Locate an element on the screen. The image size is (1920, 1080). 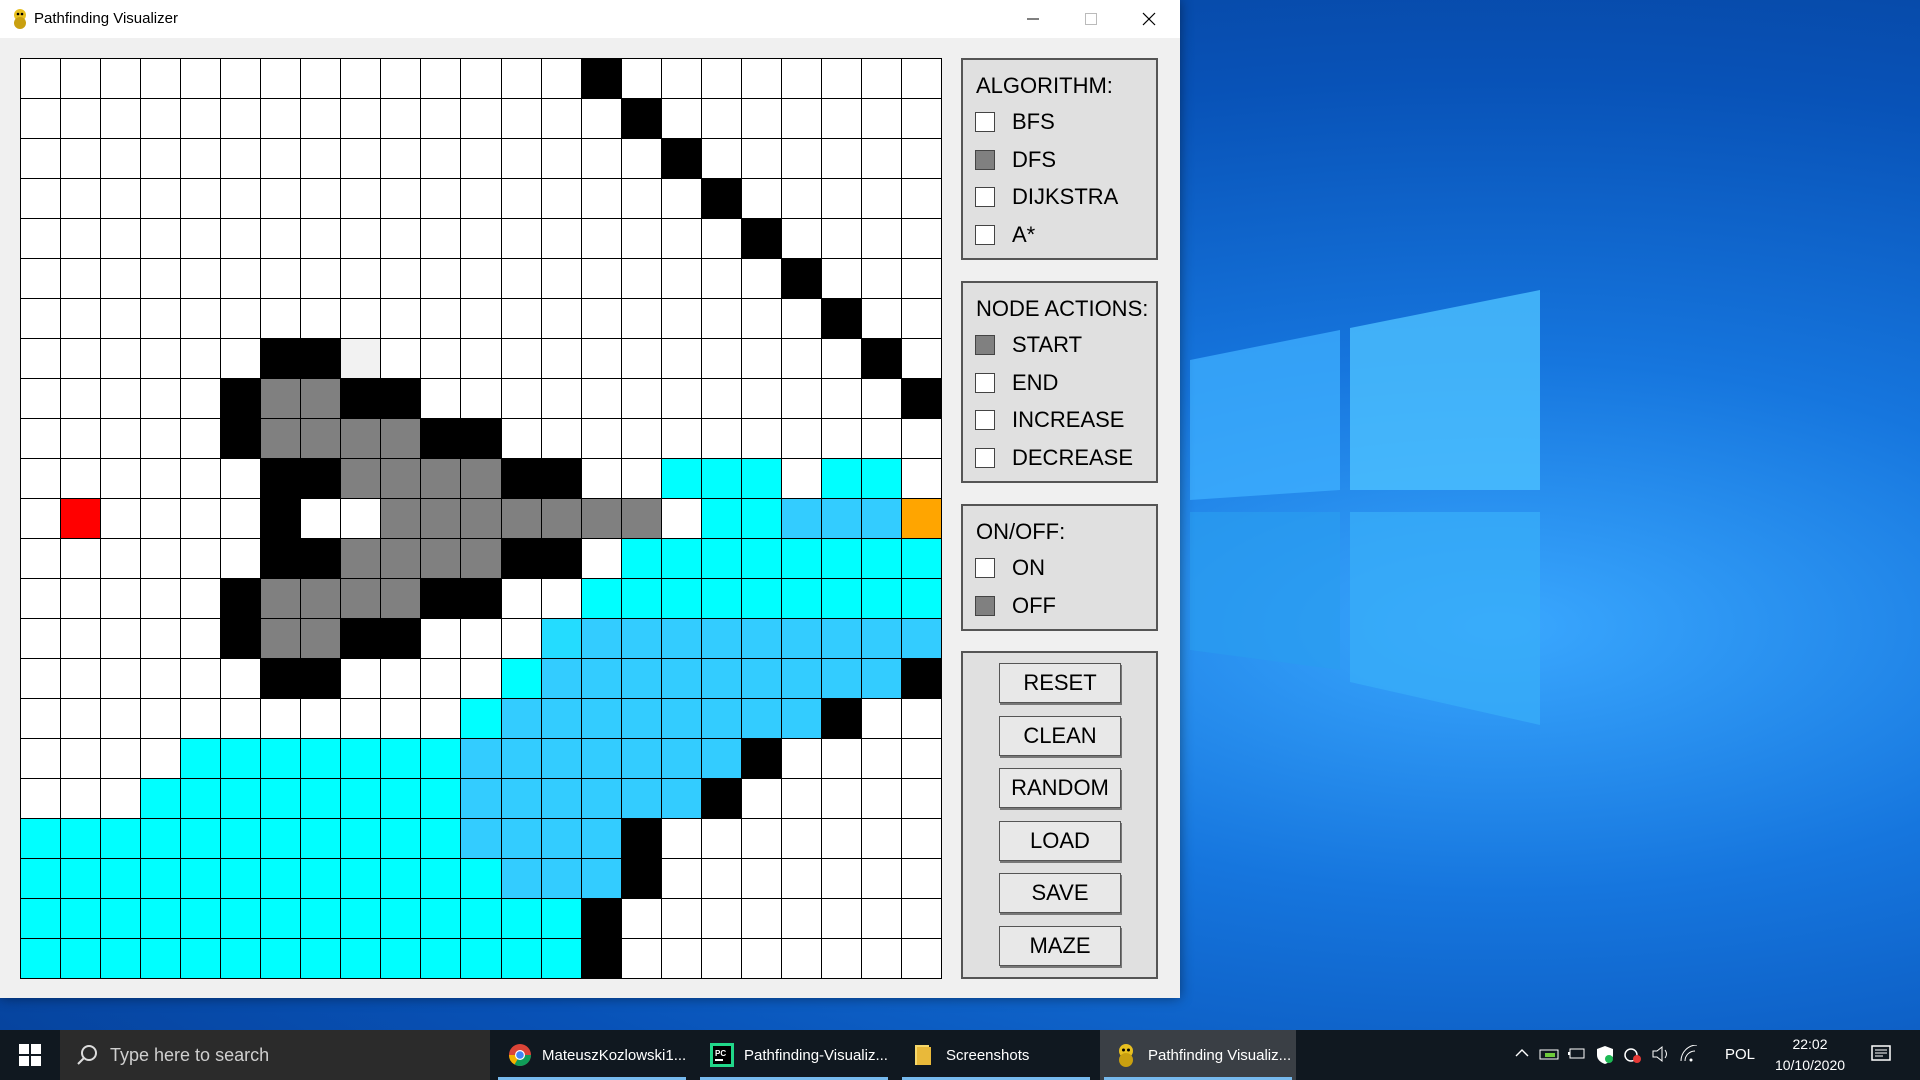
end-node is located at coordinates (921, 518).